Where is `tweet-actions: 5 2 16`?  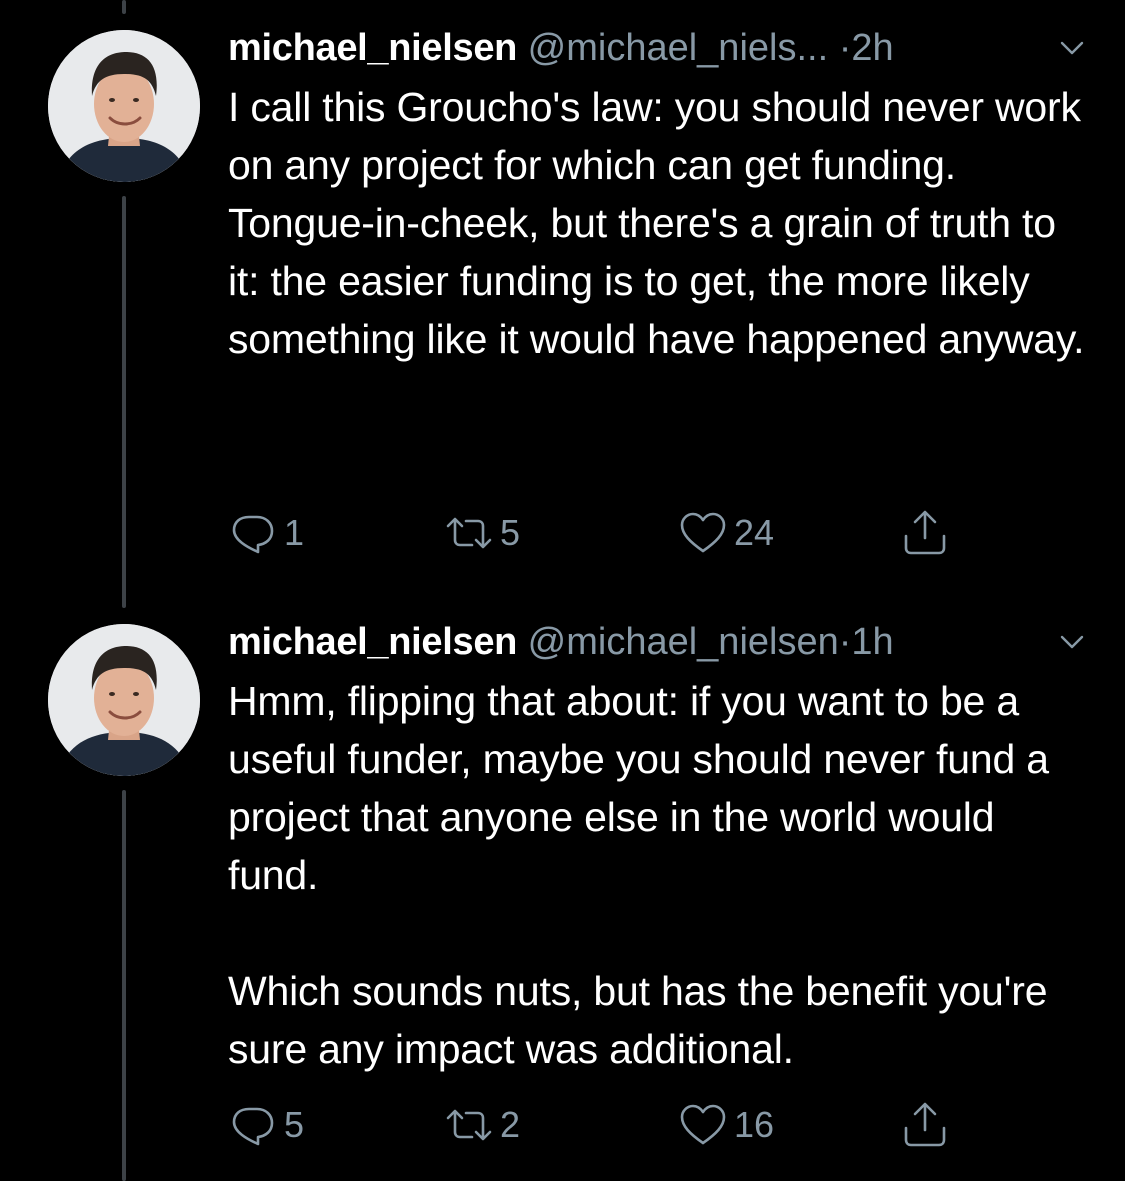 tweet-actions: 5 2 16 is located at coordinates (598, 1125).